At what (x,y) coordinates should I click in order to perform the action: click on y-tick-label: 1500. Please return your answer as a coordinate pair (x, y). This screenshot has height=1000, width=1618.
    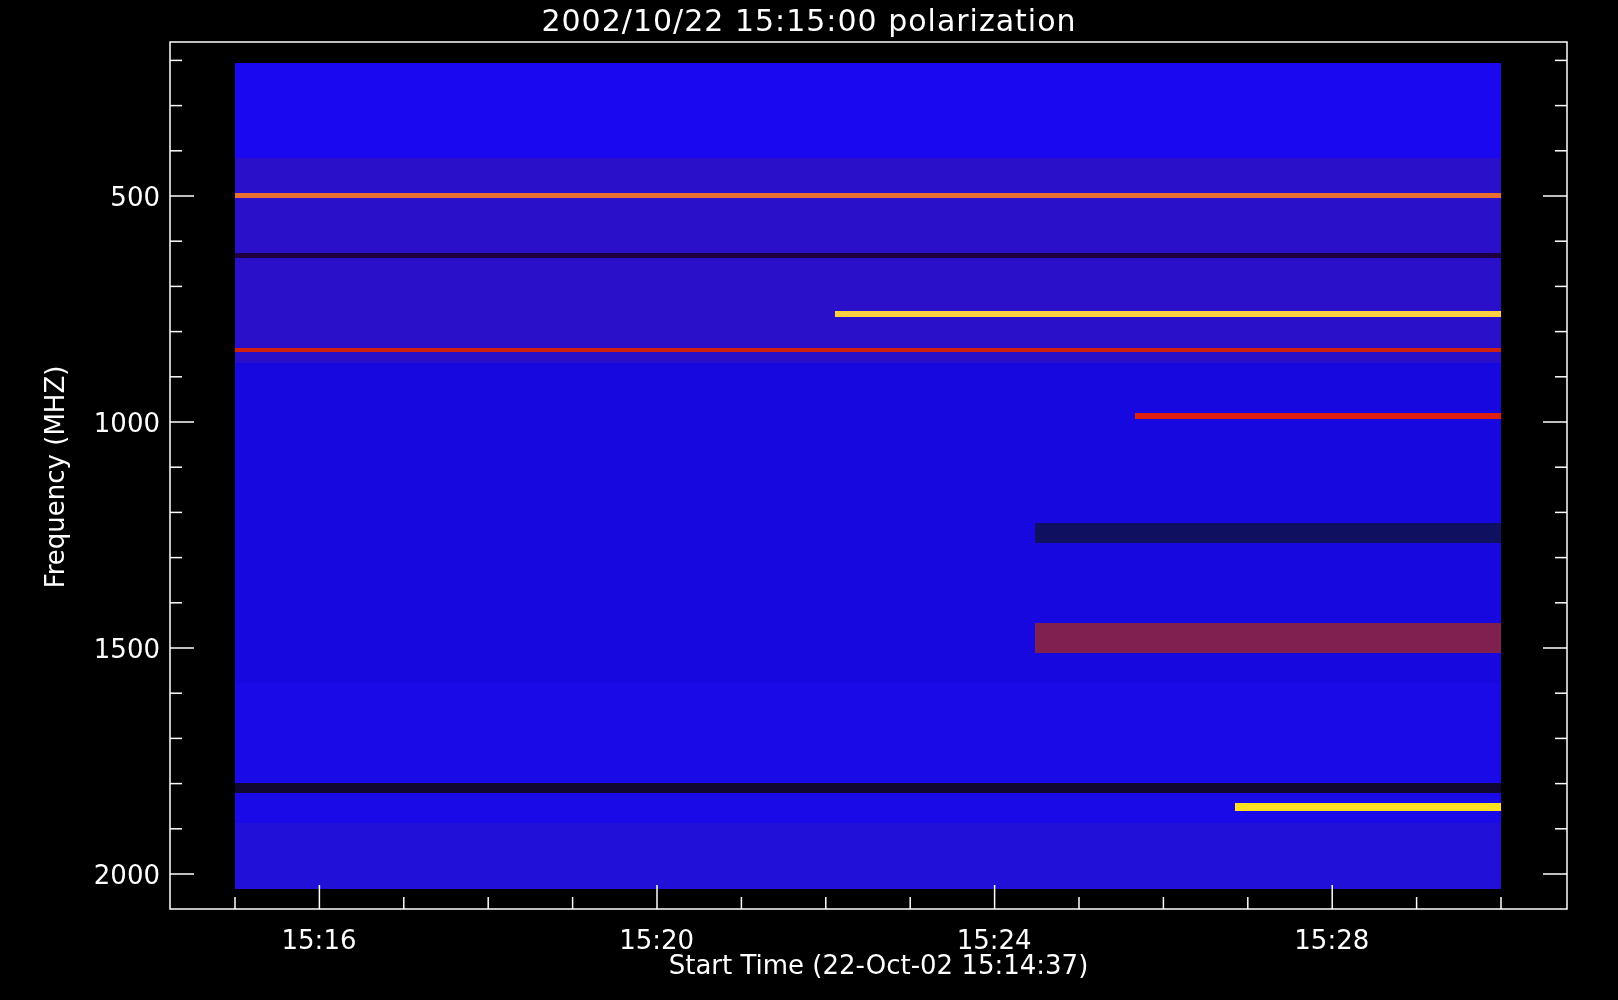
    Looking at the image, I should click on (126, 649).